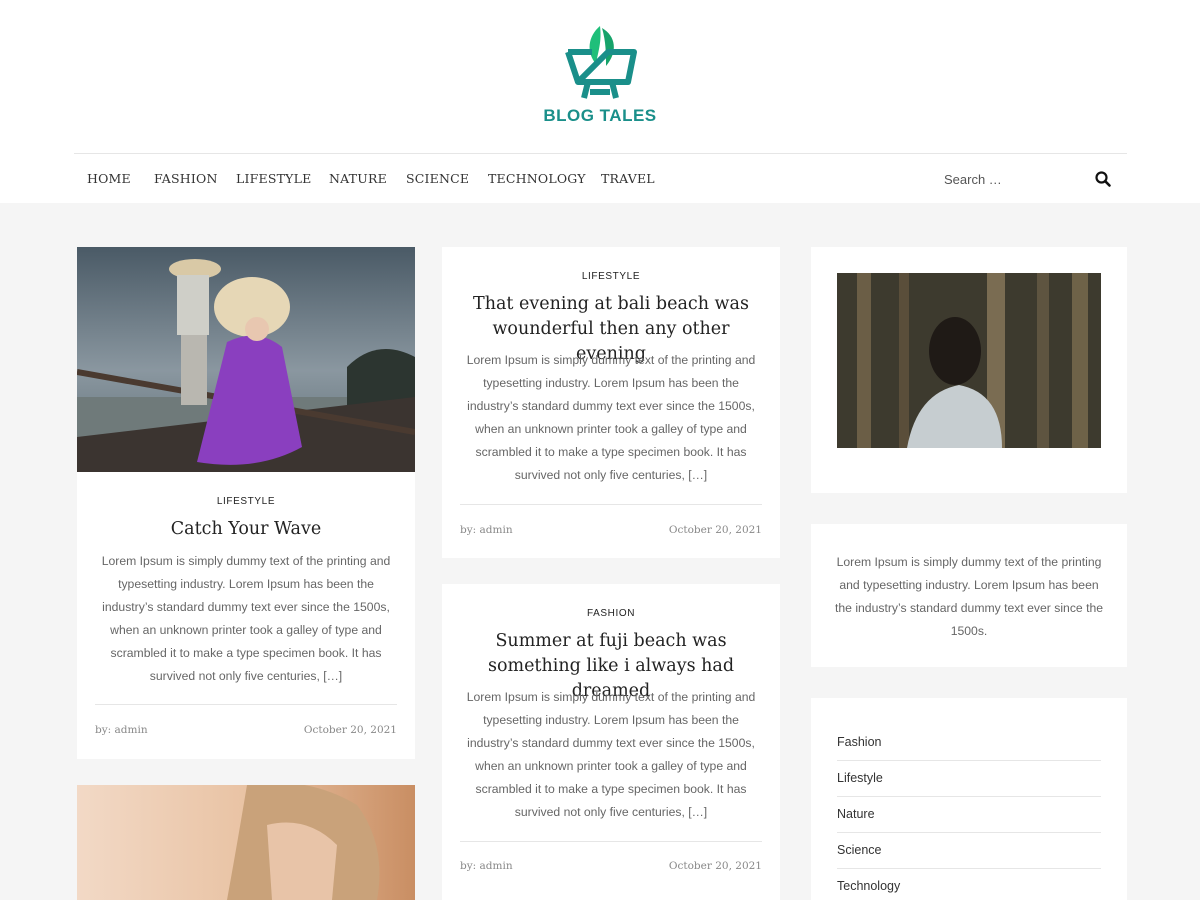  I want to click on category-link-science: Science, so click(859, 850).